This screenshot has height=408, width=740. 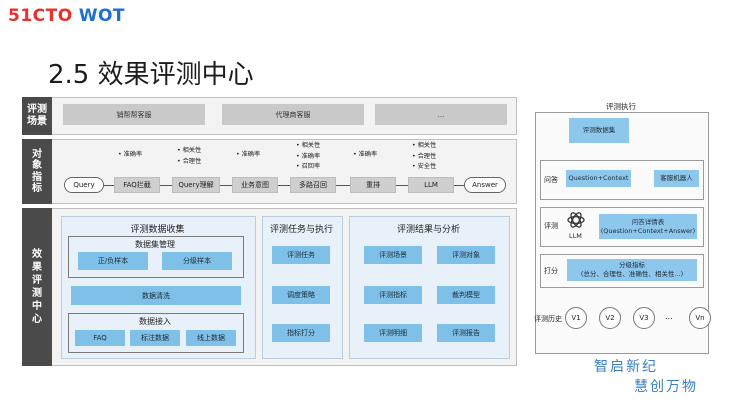 What do you see at coordinates (101, 16) in the screenshot?
I see `logo-part-wot: WOT` at bounding box center [101, 16].